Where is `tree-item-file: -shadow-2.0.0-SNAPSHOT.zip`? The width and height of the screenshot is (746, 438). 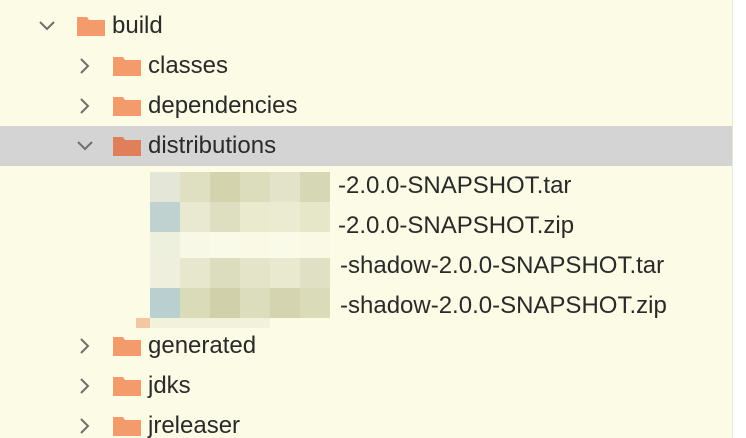
tree-item-file: -shadow-2.0.0-SNAPSHOT.zip is located at coordinates (366, 306).